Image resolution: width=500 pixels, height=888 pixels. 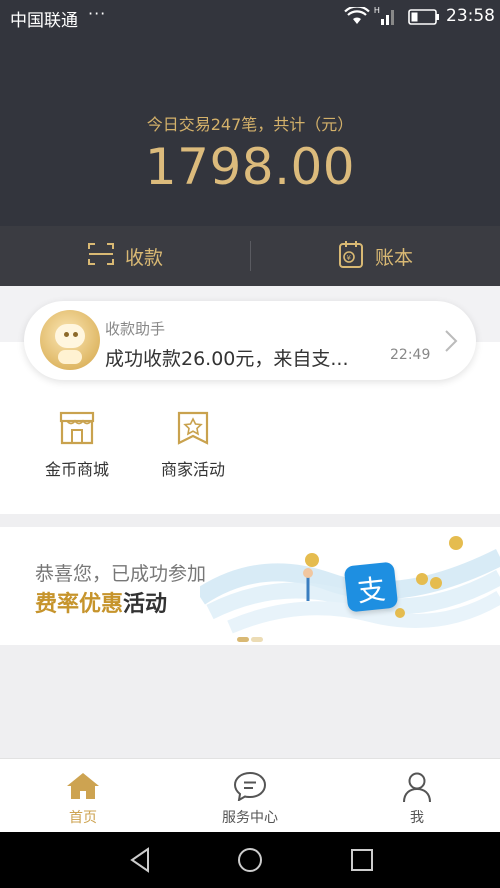 I want to click on notification-title: 收款助手, so click(x=135, y=329).